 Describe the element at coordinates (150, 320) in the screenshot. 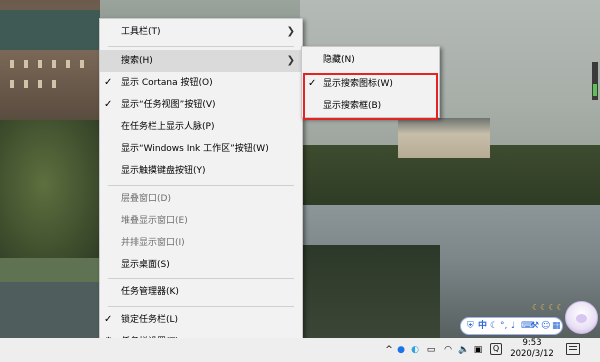

I see `menu-item-label: 锁定任务栏(L)` at that location.